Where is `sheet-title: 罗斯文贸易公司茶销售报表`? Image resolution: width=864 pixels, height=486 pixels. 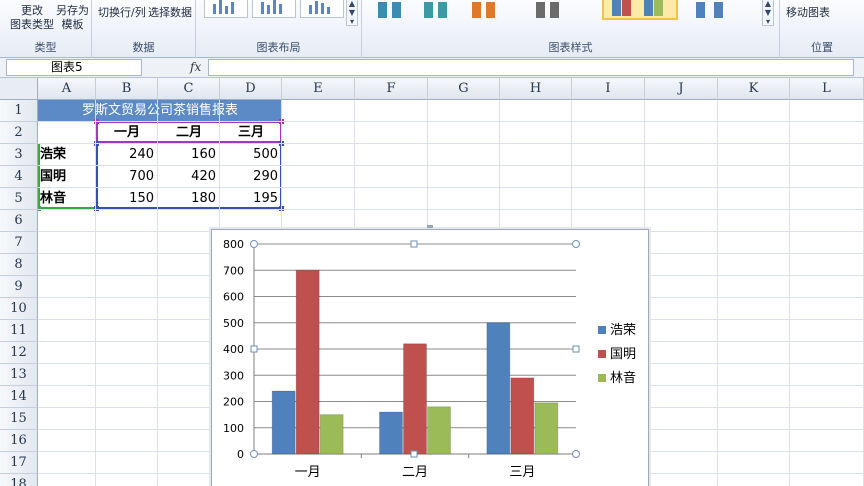
sheet-title: 罗斯文贸易公司茶销售报表 is located at coordinates (160, 111).